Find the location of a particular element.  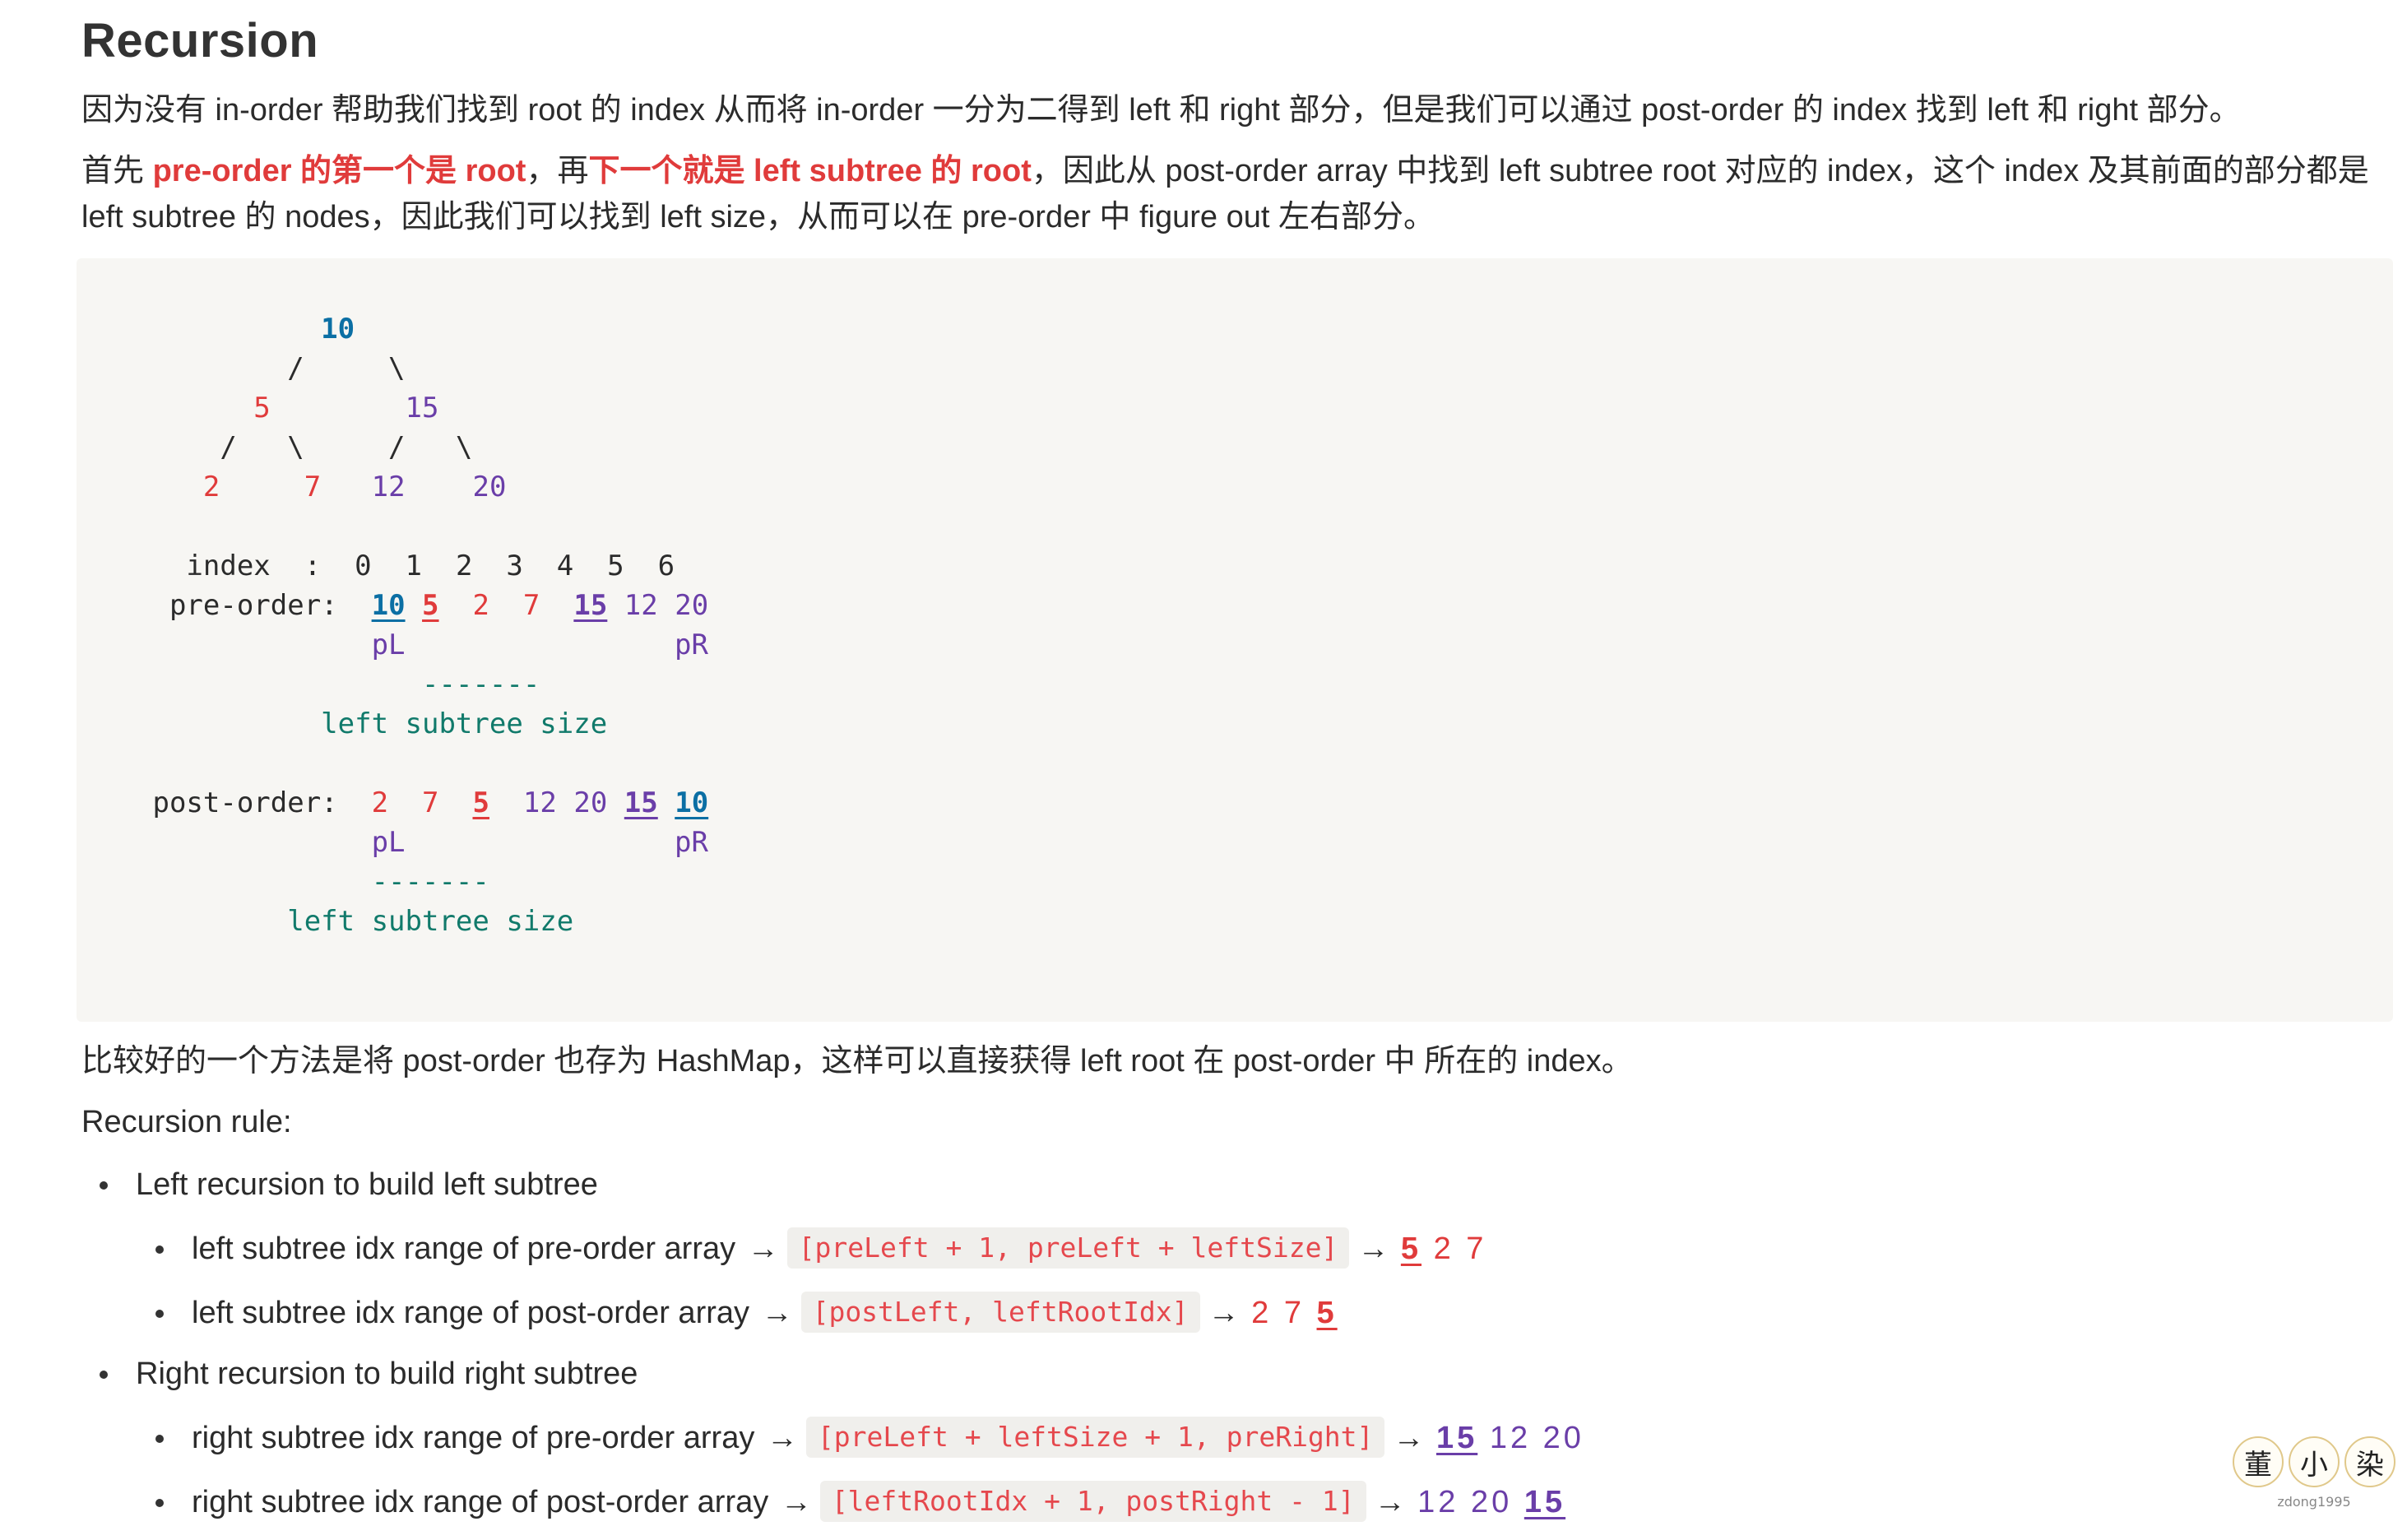

rule-result: 5 2 7 is located at coordinates (1444, 1249).